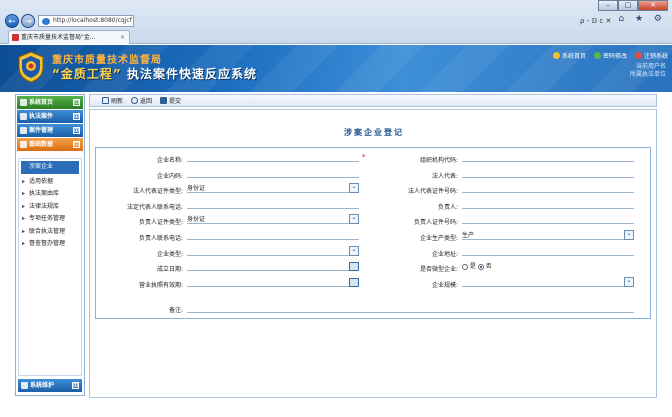 This screenshot has height=417, width=672. Describe the element at coordinates (112, 100) in the screenshot. I see `refresh-button: 刷新` at that location.